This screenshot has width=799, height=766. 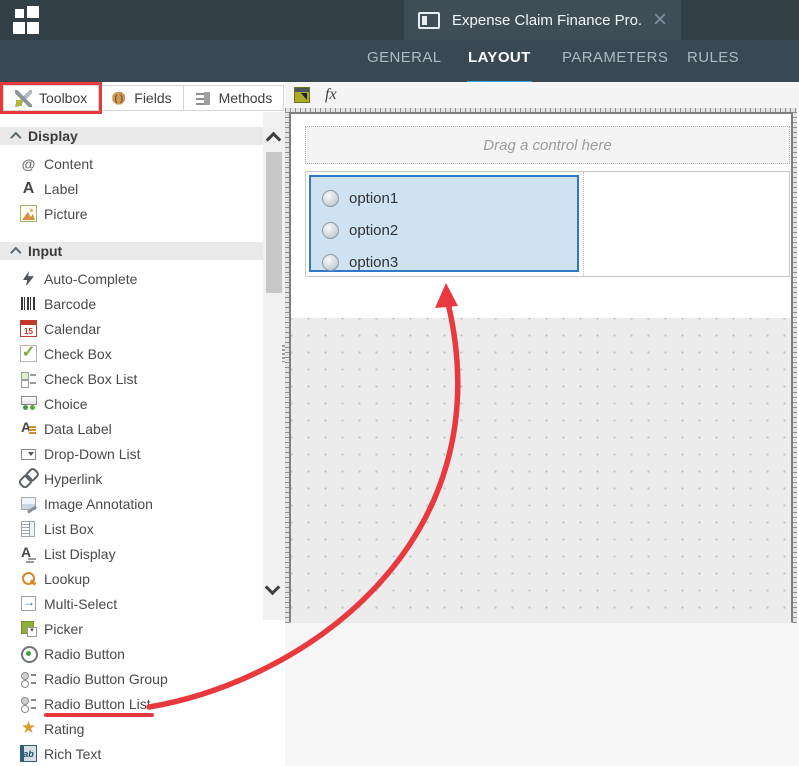 I want to click on section-header-display: Display, so click(x=131, y=136).